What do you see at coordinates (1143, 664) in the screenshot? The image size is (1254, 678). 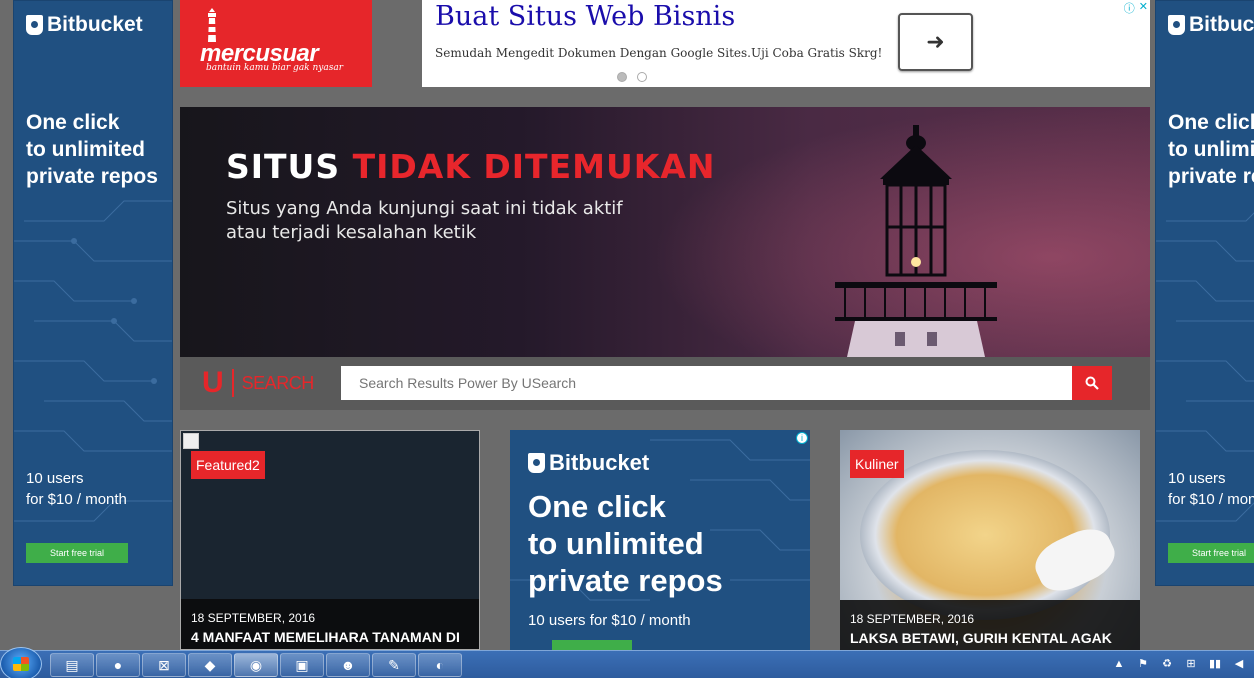 I see `action-center-icon: ⚑` at bounding box center [1143, 664].